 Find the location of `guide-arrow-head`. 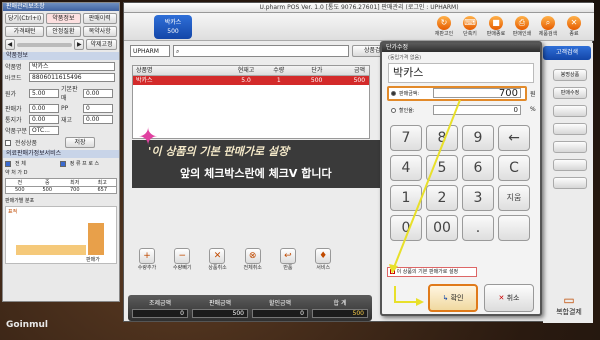

guide-arrow-head is located at coordinates (393, 269).